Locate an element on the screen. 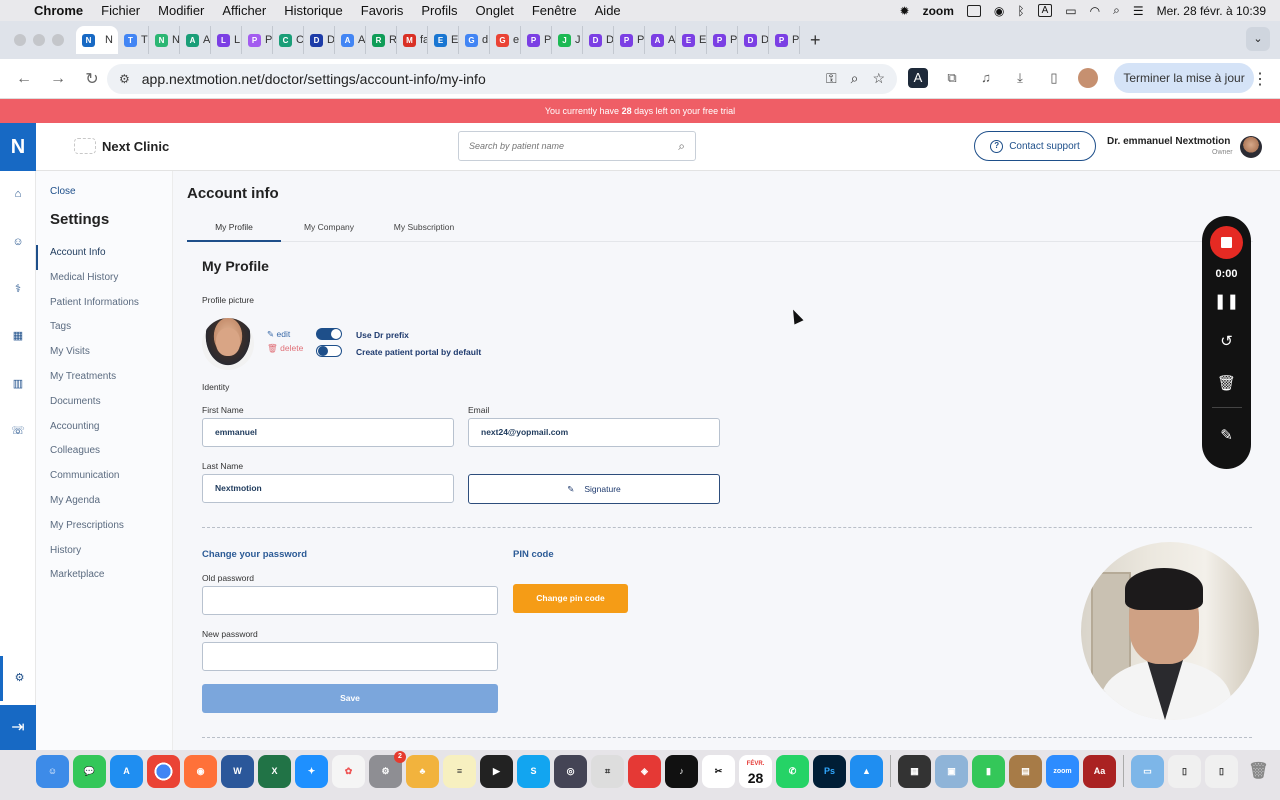 This screenshot has height=800, width=1280. menu-chrome: Chrome is located at coordinates (58, 10).